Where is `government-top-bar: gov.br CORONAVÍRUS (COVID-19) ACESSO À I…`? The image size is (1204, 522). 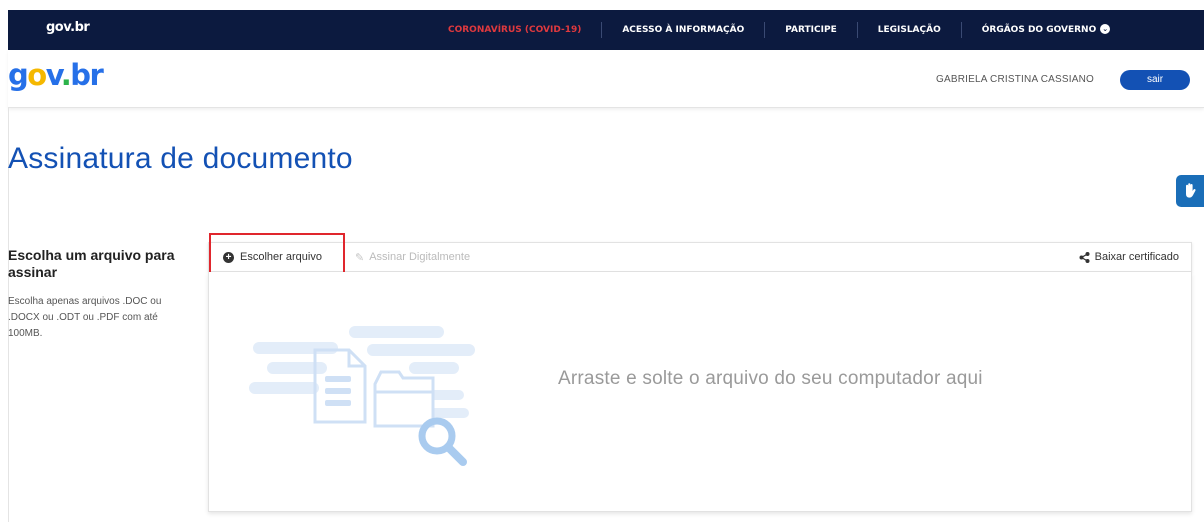 government-top-bar: gov.br CORONAVÍRUS (COVID-19) ACESSO À I… is located at coordinates (606, 30).